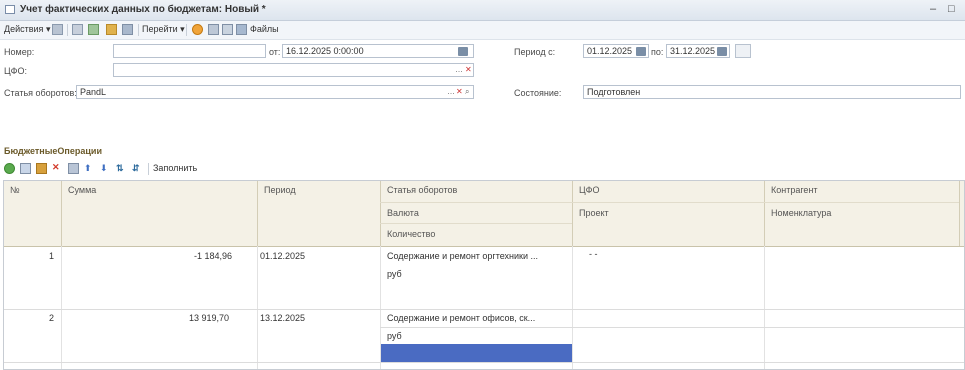 This screenshot has width=965, height=370. I want to click on date-field: 16.12.2025 0:00:00, so click(378, 51).